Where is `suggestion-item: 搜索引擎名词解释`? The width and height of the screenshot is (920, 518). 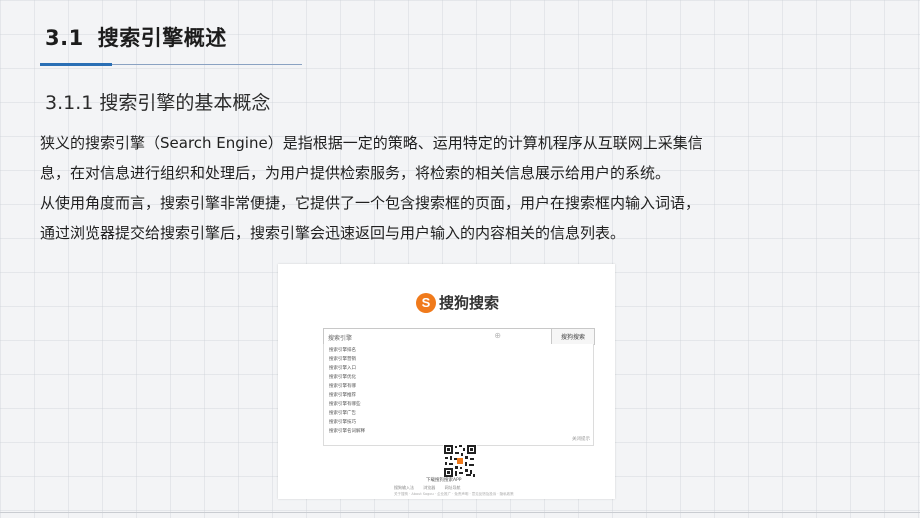 suggestion-item: 搜索引擎名词解释 is located at coordinates (347, 431).